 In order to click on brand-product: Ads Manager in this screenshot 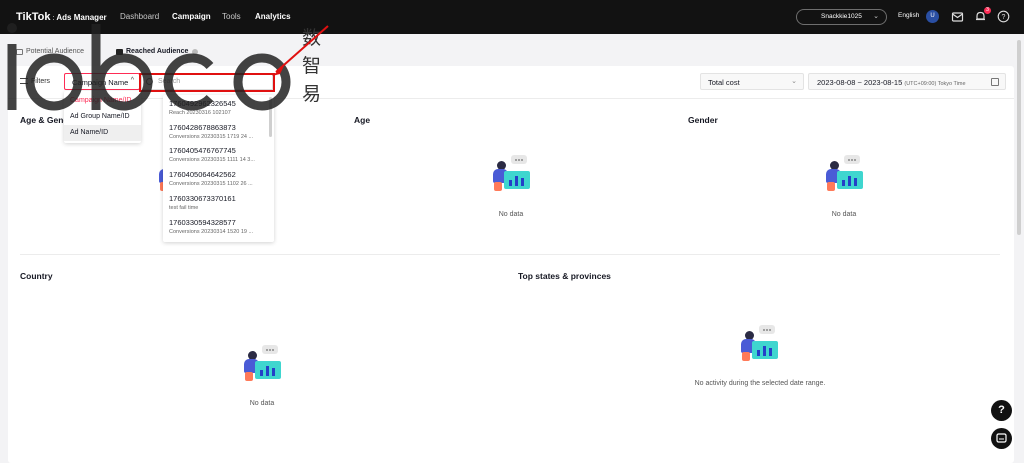, I will do `click(81, 17)`.